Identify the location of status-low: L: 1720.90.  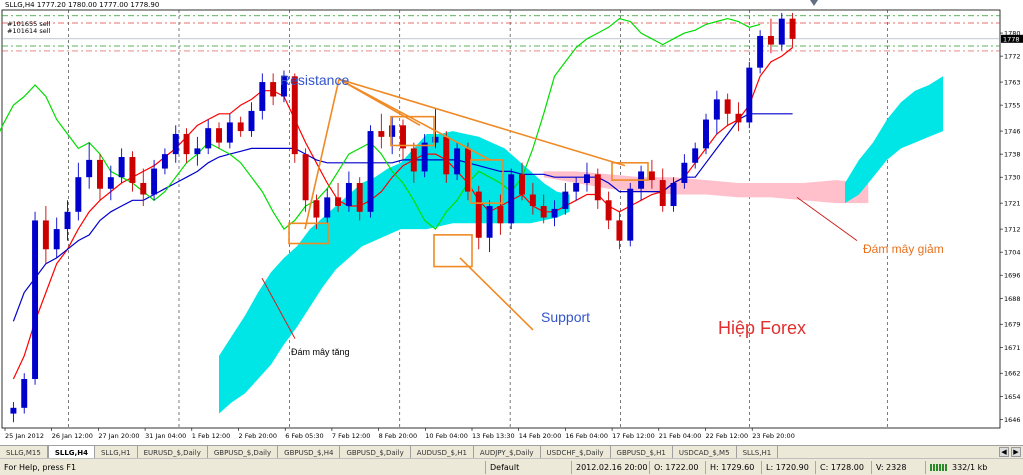
(788, 467).